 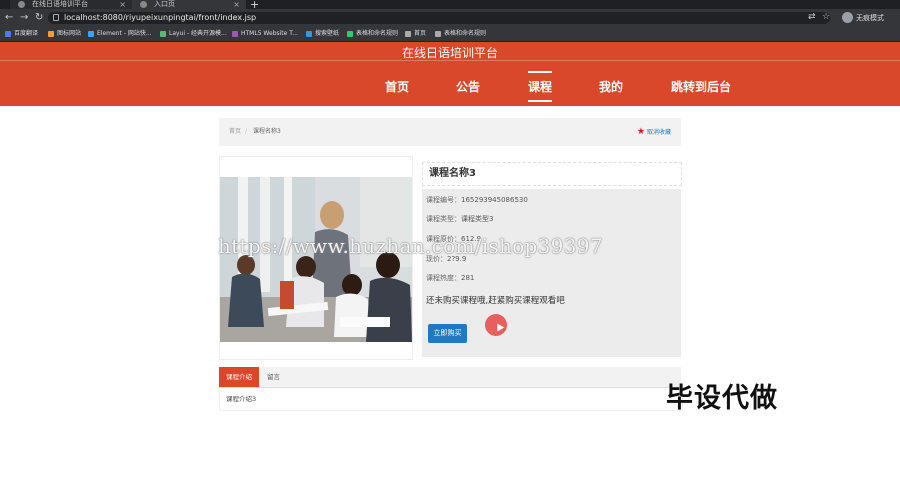 I want to click on bookmark-item: 搜索壁纸, so click(x=322, y=34).